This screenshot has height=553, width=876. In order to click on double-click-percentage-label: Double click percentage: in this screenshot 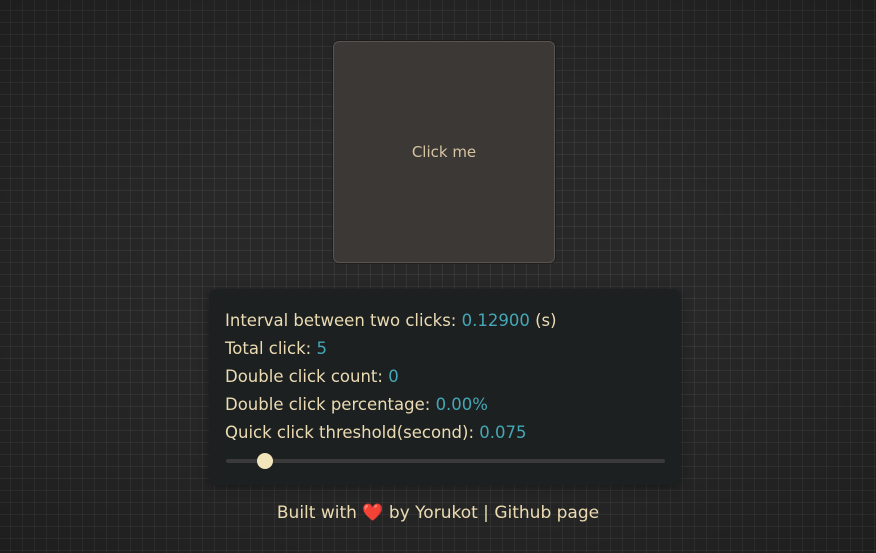, I will do `click(330, 404)`.